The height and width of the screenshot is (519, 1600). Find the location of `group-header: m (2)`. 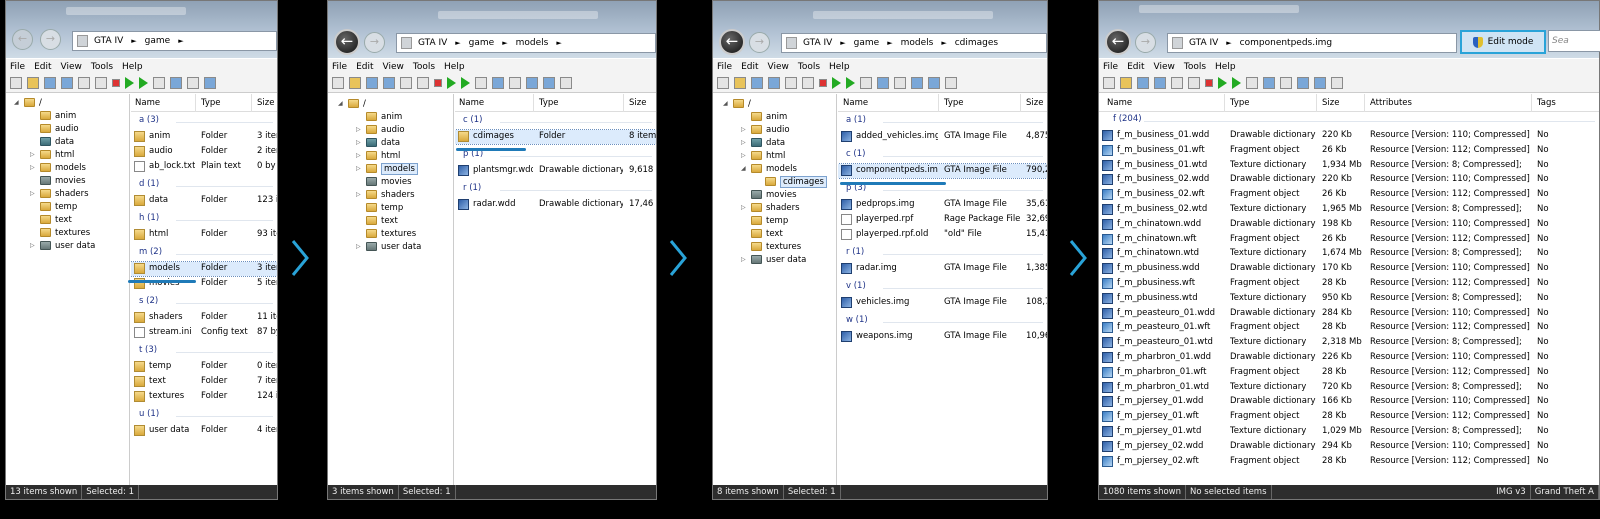

group-header: m (2) is located at coordinates (204, 253).